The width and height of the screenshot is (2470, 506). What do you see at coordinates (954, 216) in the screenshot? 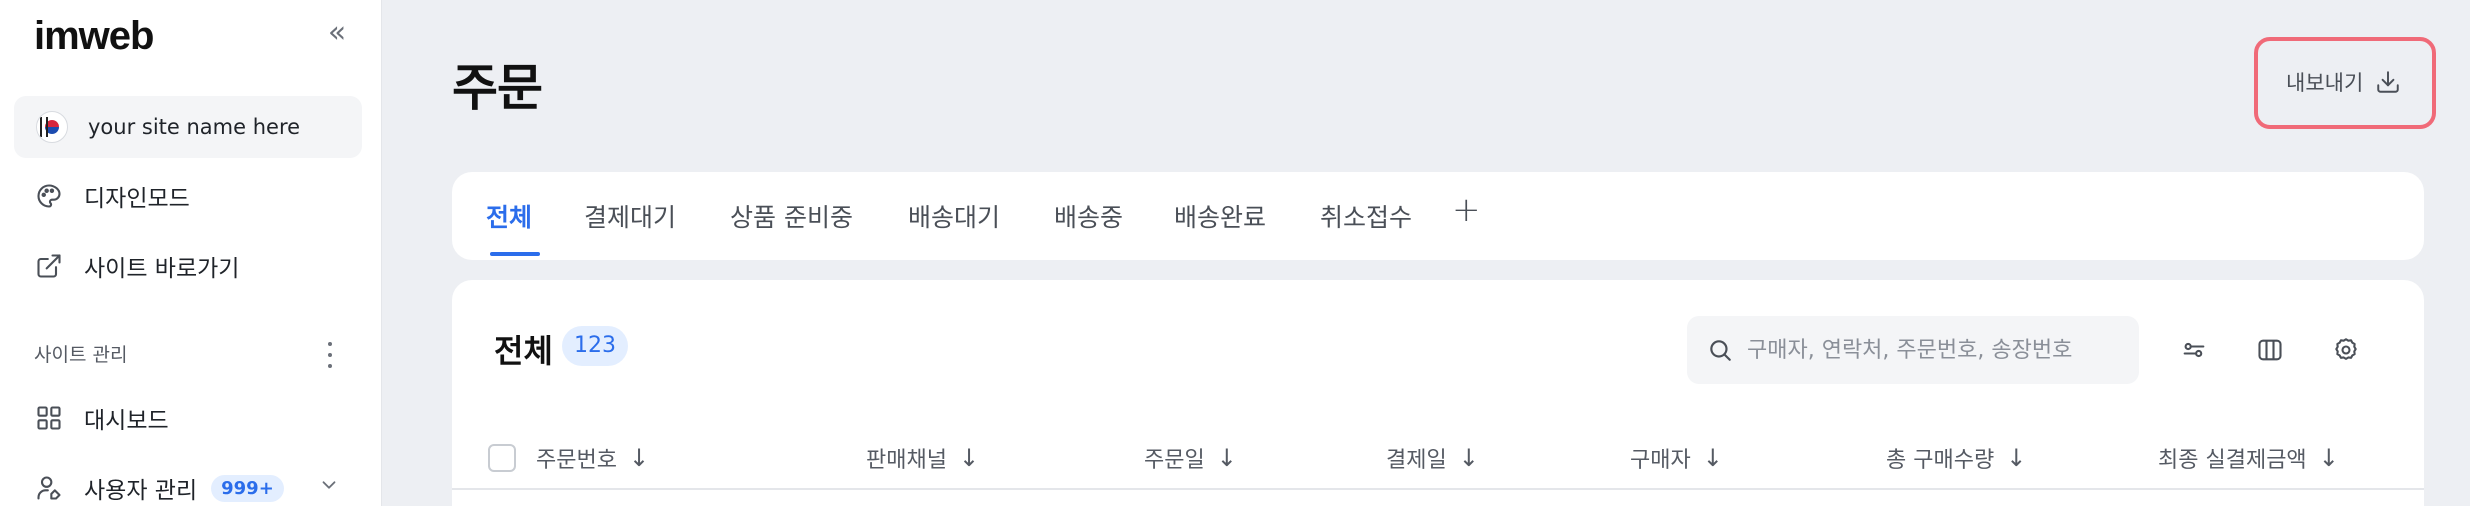
I see `tab-shipping-pending: 배송대기` at bounding box center [954, 216].